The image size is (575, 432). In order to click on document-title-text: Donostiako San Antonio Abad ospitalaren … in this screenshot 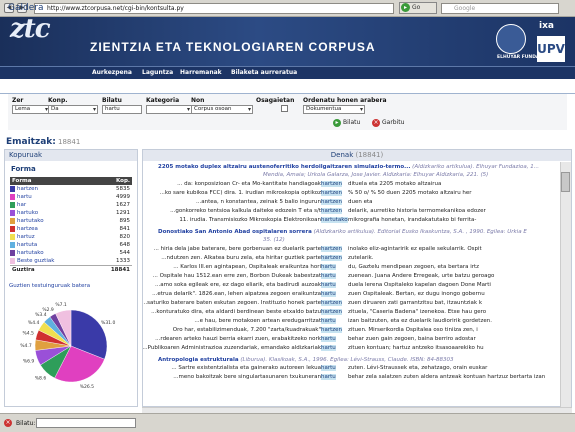, I will do `click(235, 232)`.